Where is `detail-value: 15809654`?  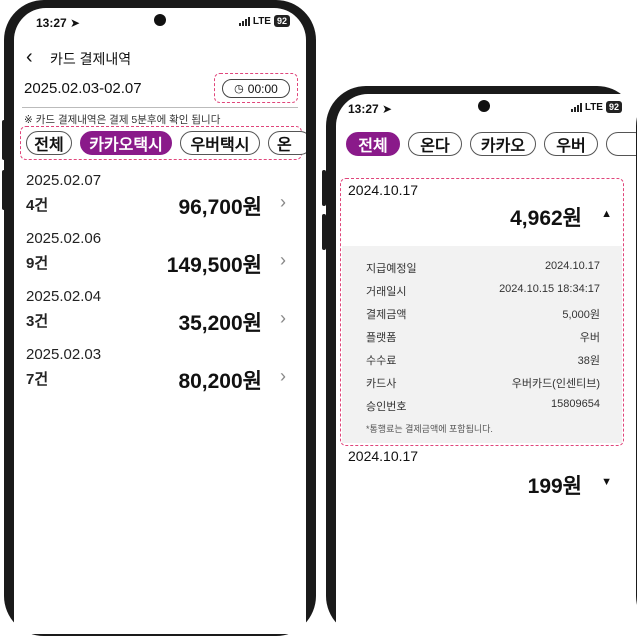
detail-value: 15809654 is located at coordinates (575, 404).